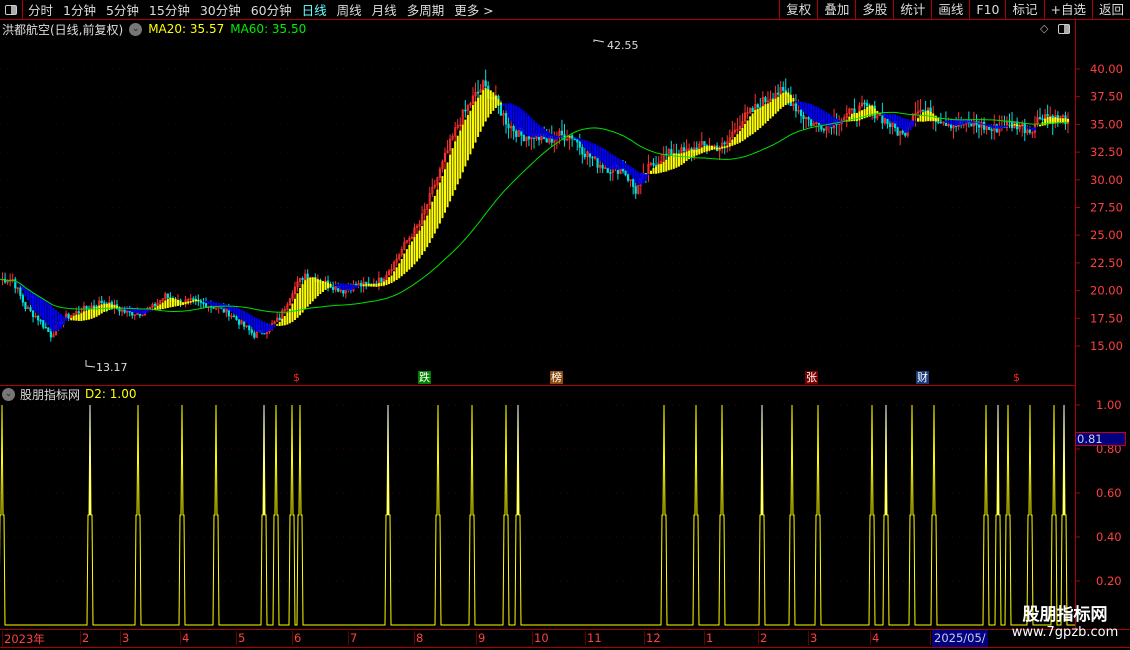 The image size is (1130, 650). What do you see at coordinates (1106, 208) in the screenshot?
I see `y-tick-label: 27.50` at bounding box center [1106, 208].